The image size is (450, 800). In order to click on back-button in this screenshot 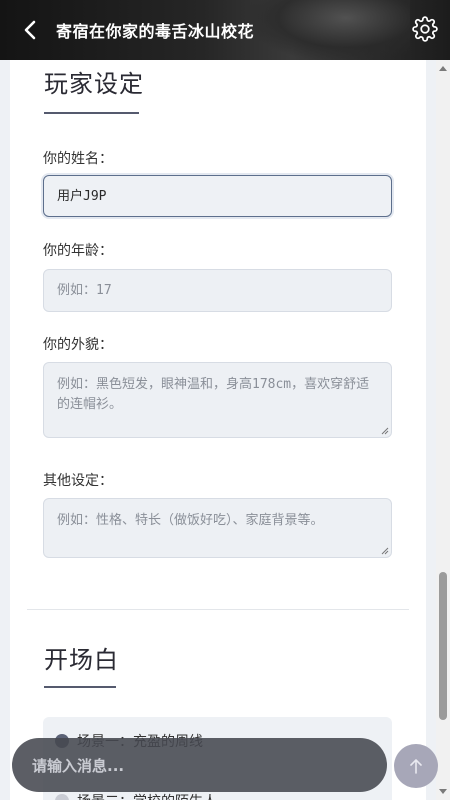, I will do `click(30, 30)`.